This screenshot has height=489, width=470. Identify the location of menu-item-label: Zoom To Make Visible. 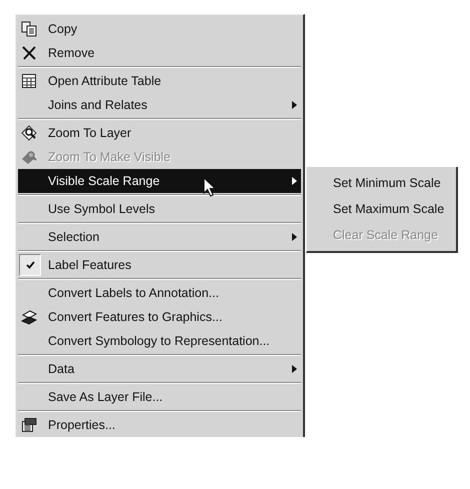
(109, 157).